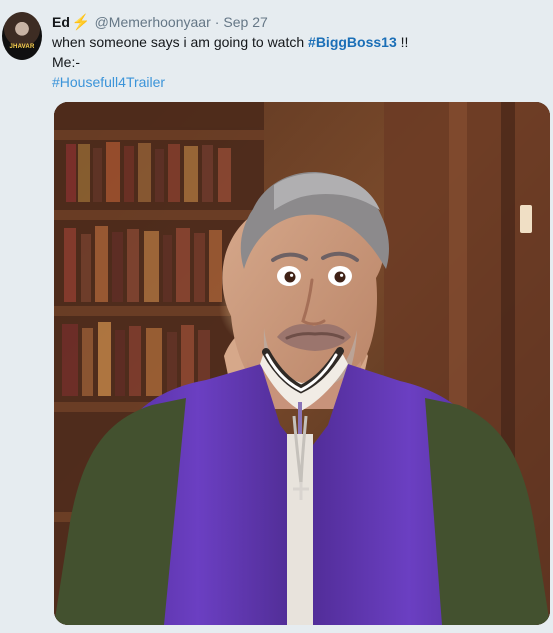 This screenshot has width=553, height=633. Describe the element at coordinates (153, 22) in the screenshot. I see `username-handle: @Memerhoonyaar` at that location.